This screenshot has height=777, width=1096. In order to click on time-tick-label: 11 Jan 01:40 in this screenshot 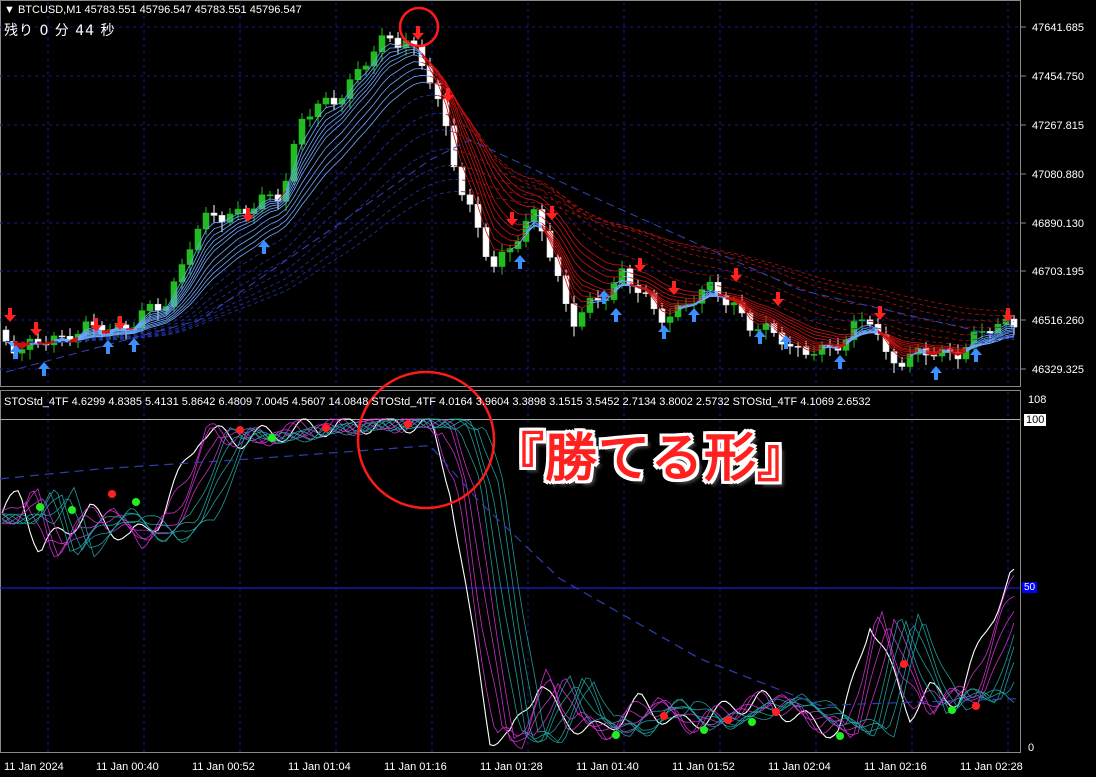, I will do `click(607, 767)`.